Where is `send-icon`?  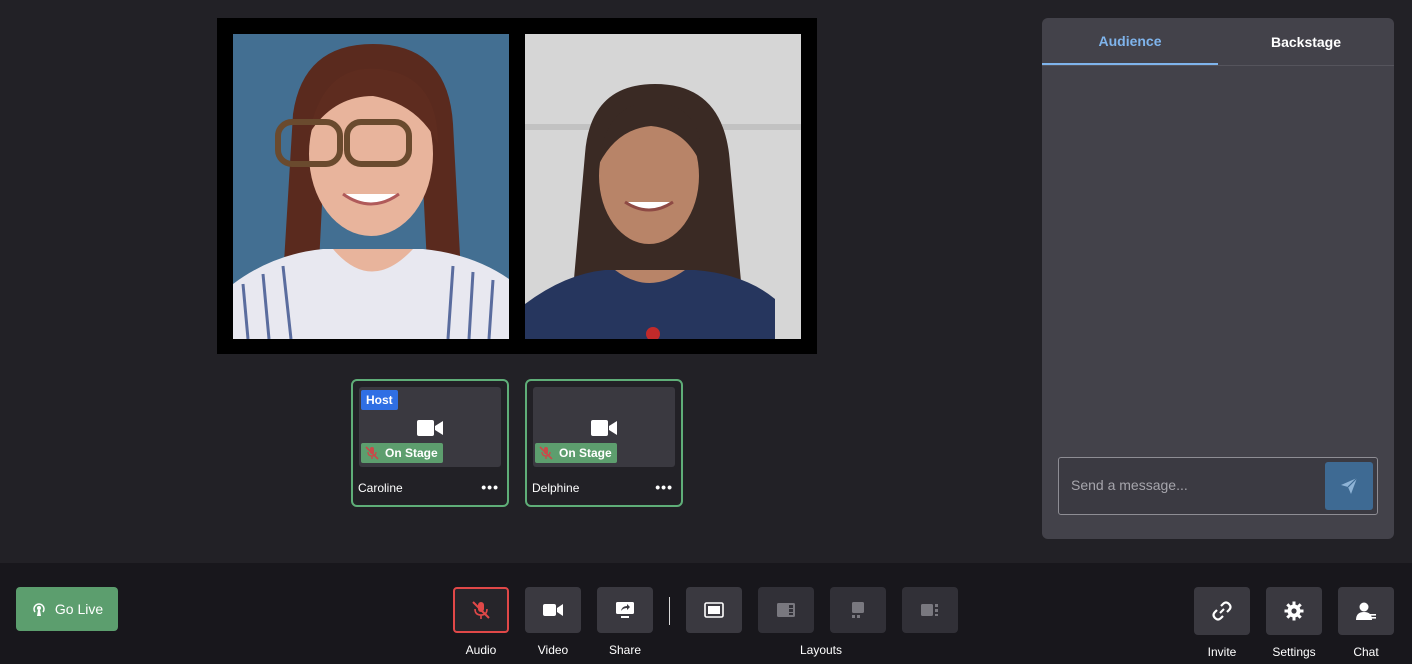 send-icon is located at coordinates (1349, 485).